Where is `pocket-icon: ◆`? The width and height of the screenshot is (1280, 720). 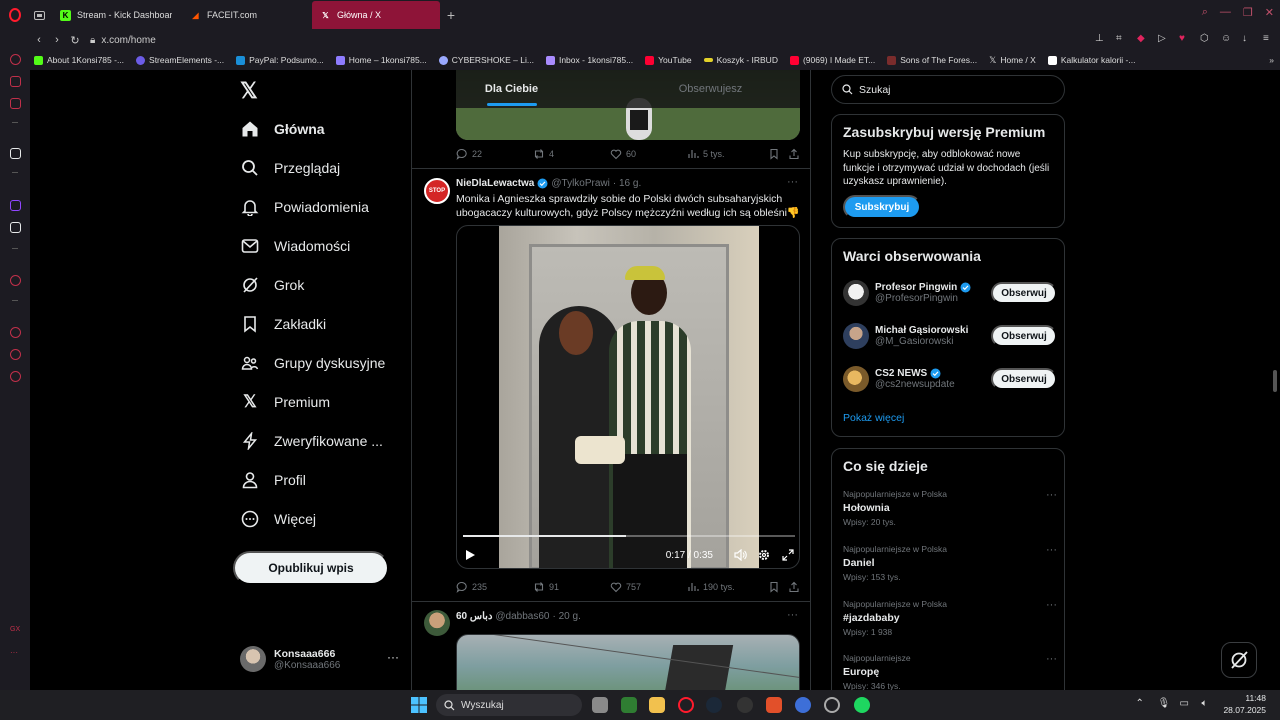 pocket-icon: ◆ is located at coordinates (1142, 38).